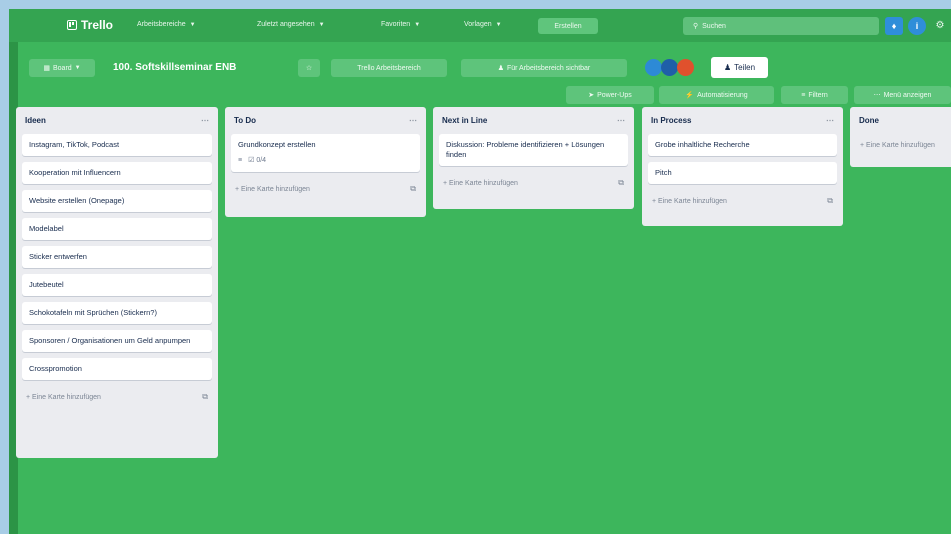  What do you see at coordinates (117, 120) in the screenshot?
I see `list-header: Ideen ⋯` at bounding box center [117, 120].